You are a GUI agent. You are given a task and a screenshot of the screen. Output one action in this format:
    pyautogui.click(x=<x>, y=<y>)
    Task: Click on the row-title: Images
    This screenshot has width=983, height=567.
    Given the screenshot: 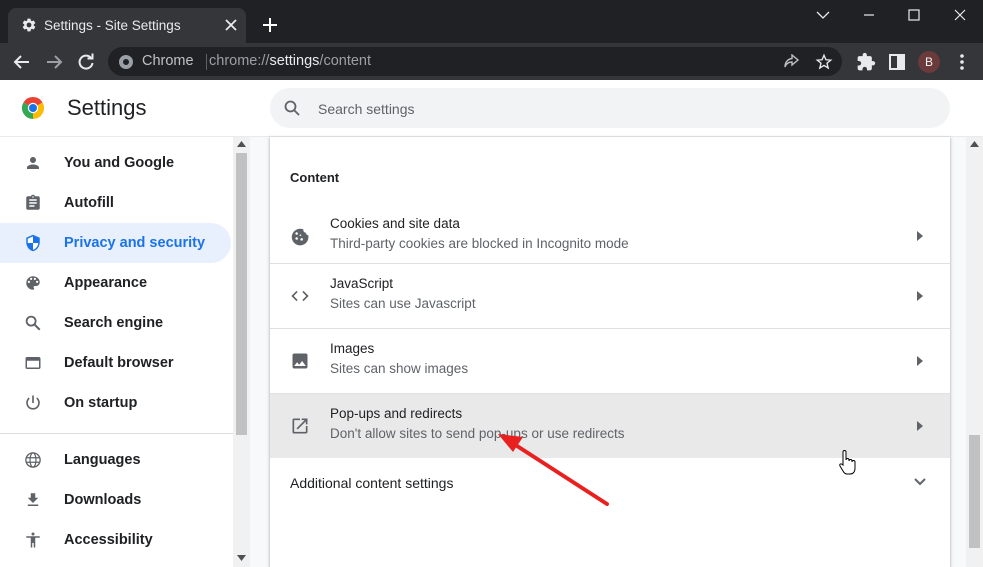 What is the action you would take?
    pyautogui.click(x=352, y=348)
    